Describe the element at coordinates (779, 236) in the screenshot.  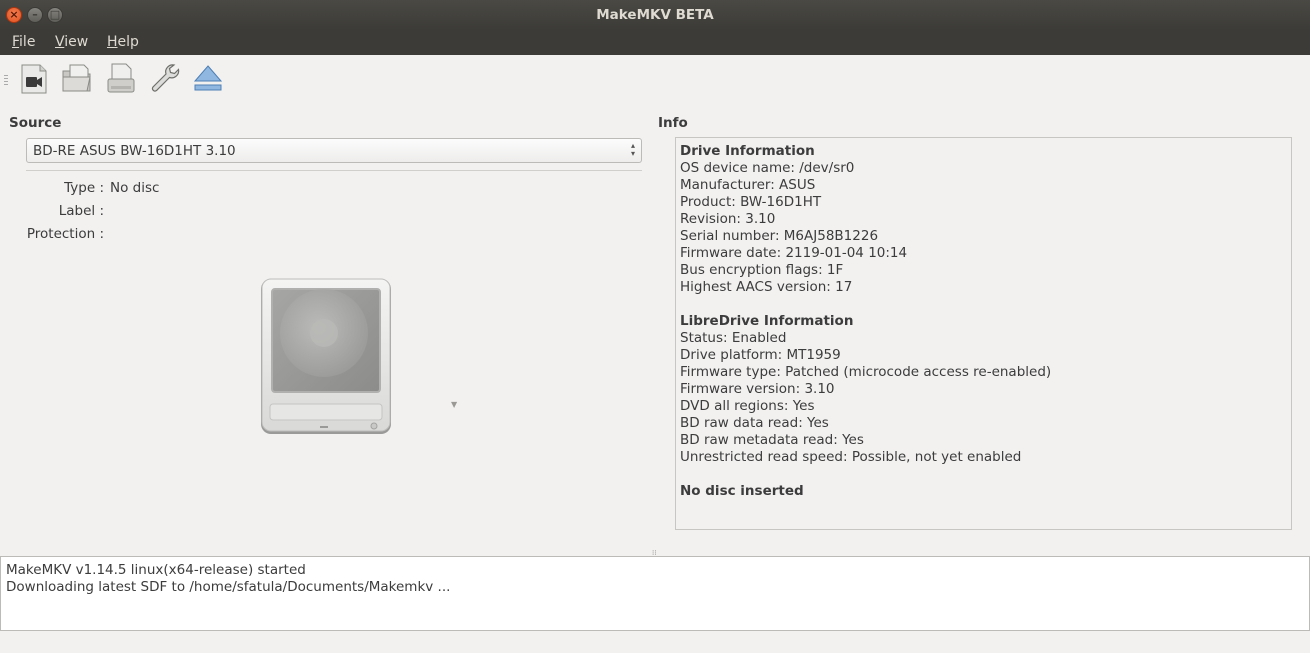
I see `drive-info-line: Serial number: M6AJ58B1226` at that location.